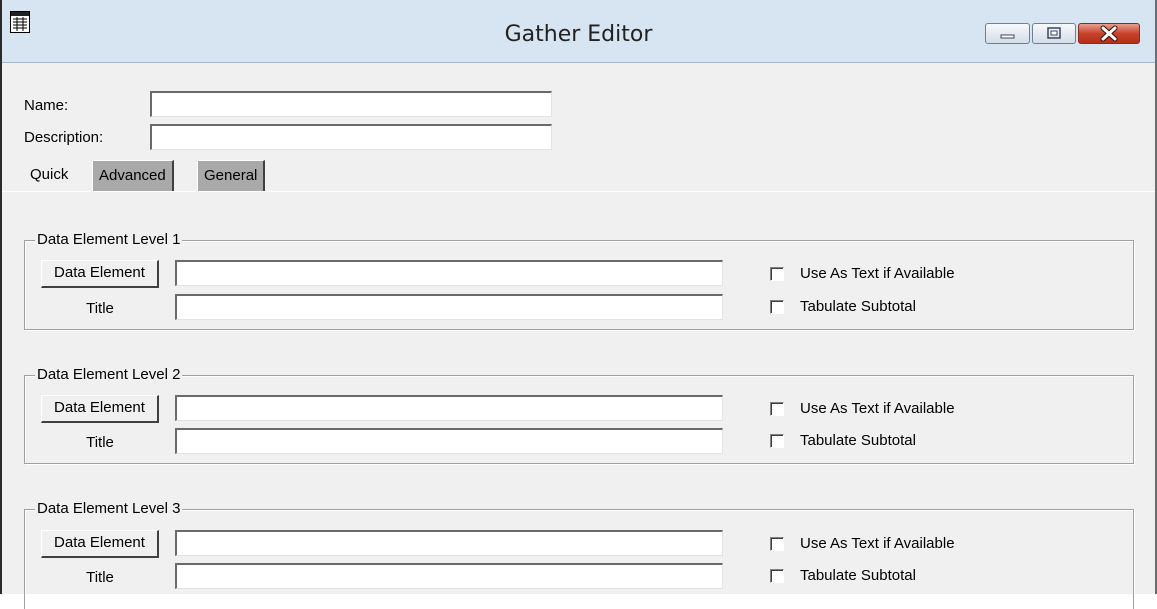 Image resolution: width=1157 pixels, height=609 pixels. Describe the element at coordinates (231, 175) in the screenshot. I see `tab-general: General` at that location.